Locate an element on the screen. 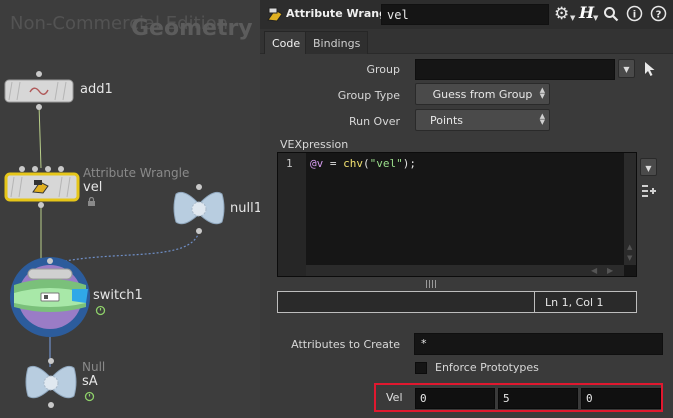  switch-node is located at coordinates (50, 297).